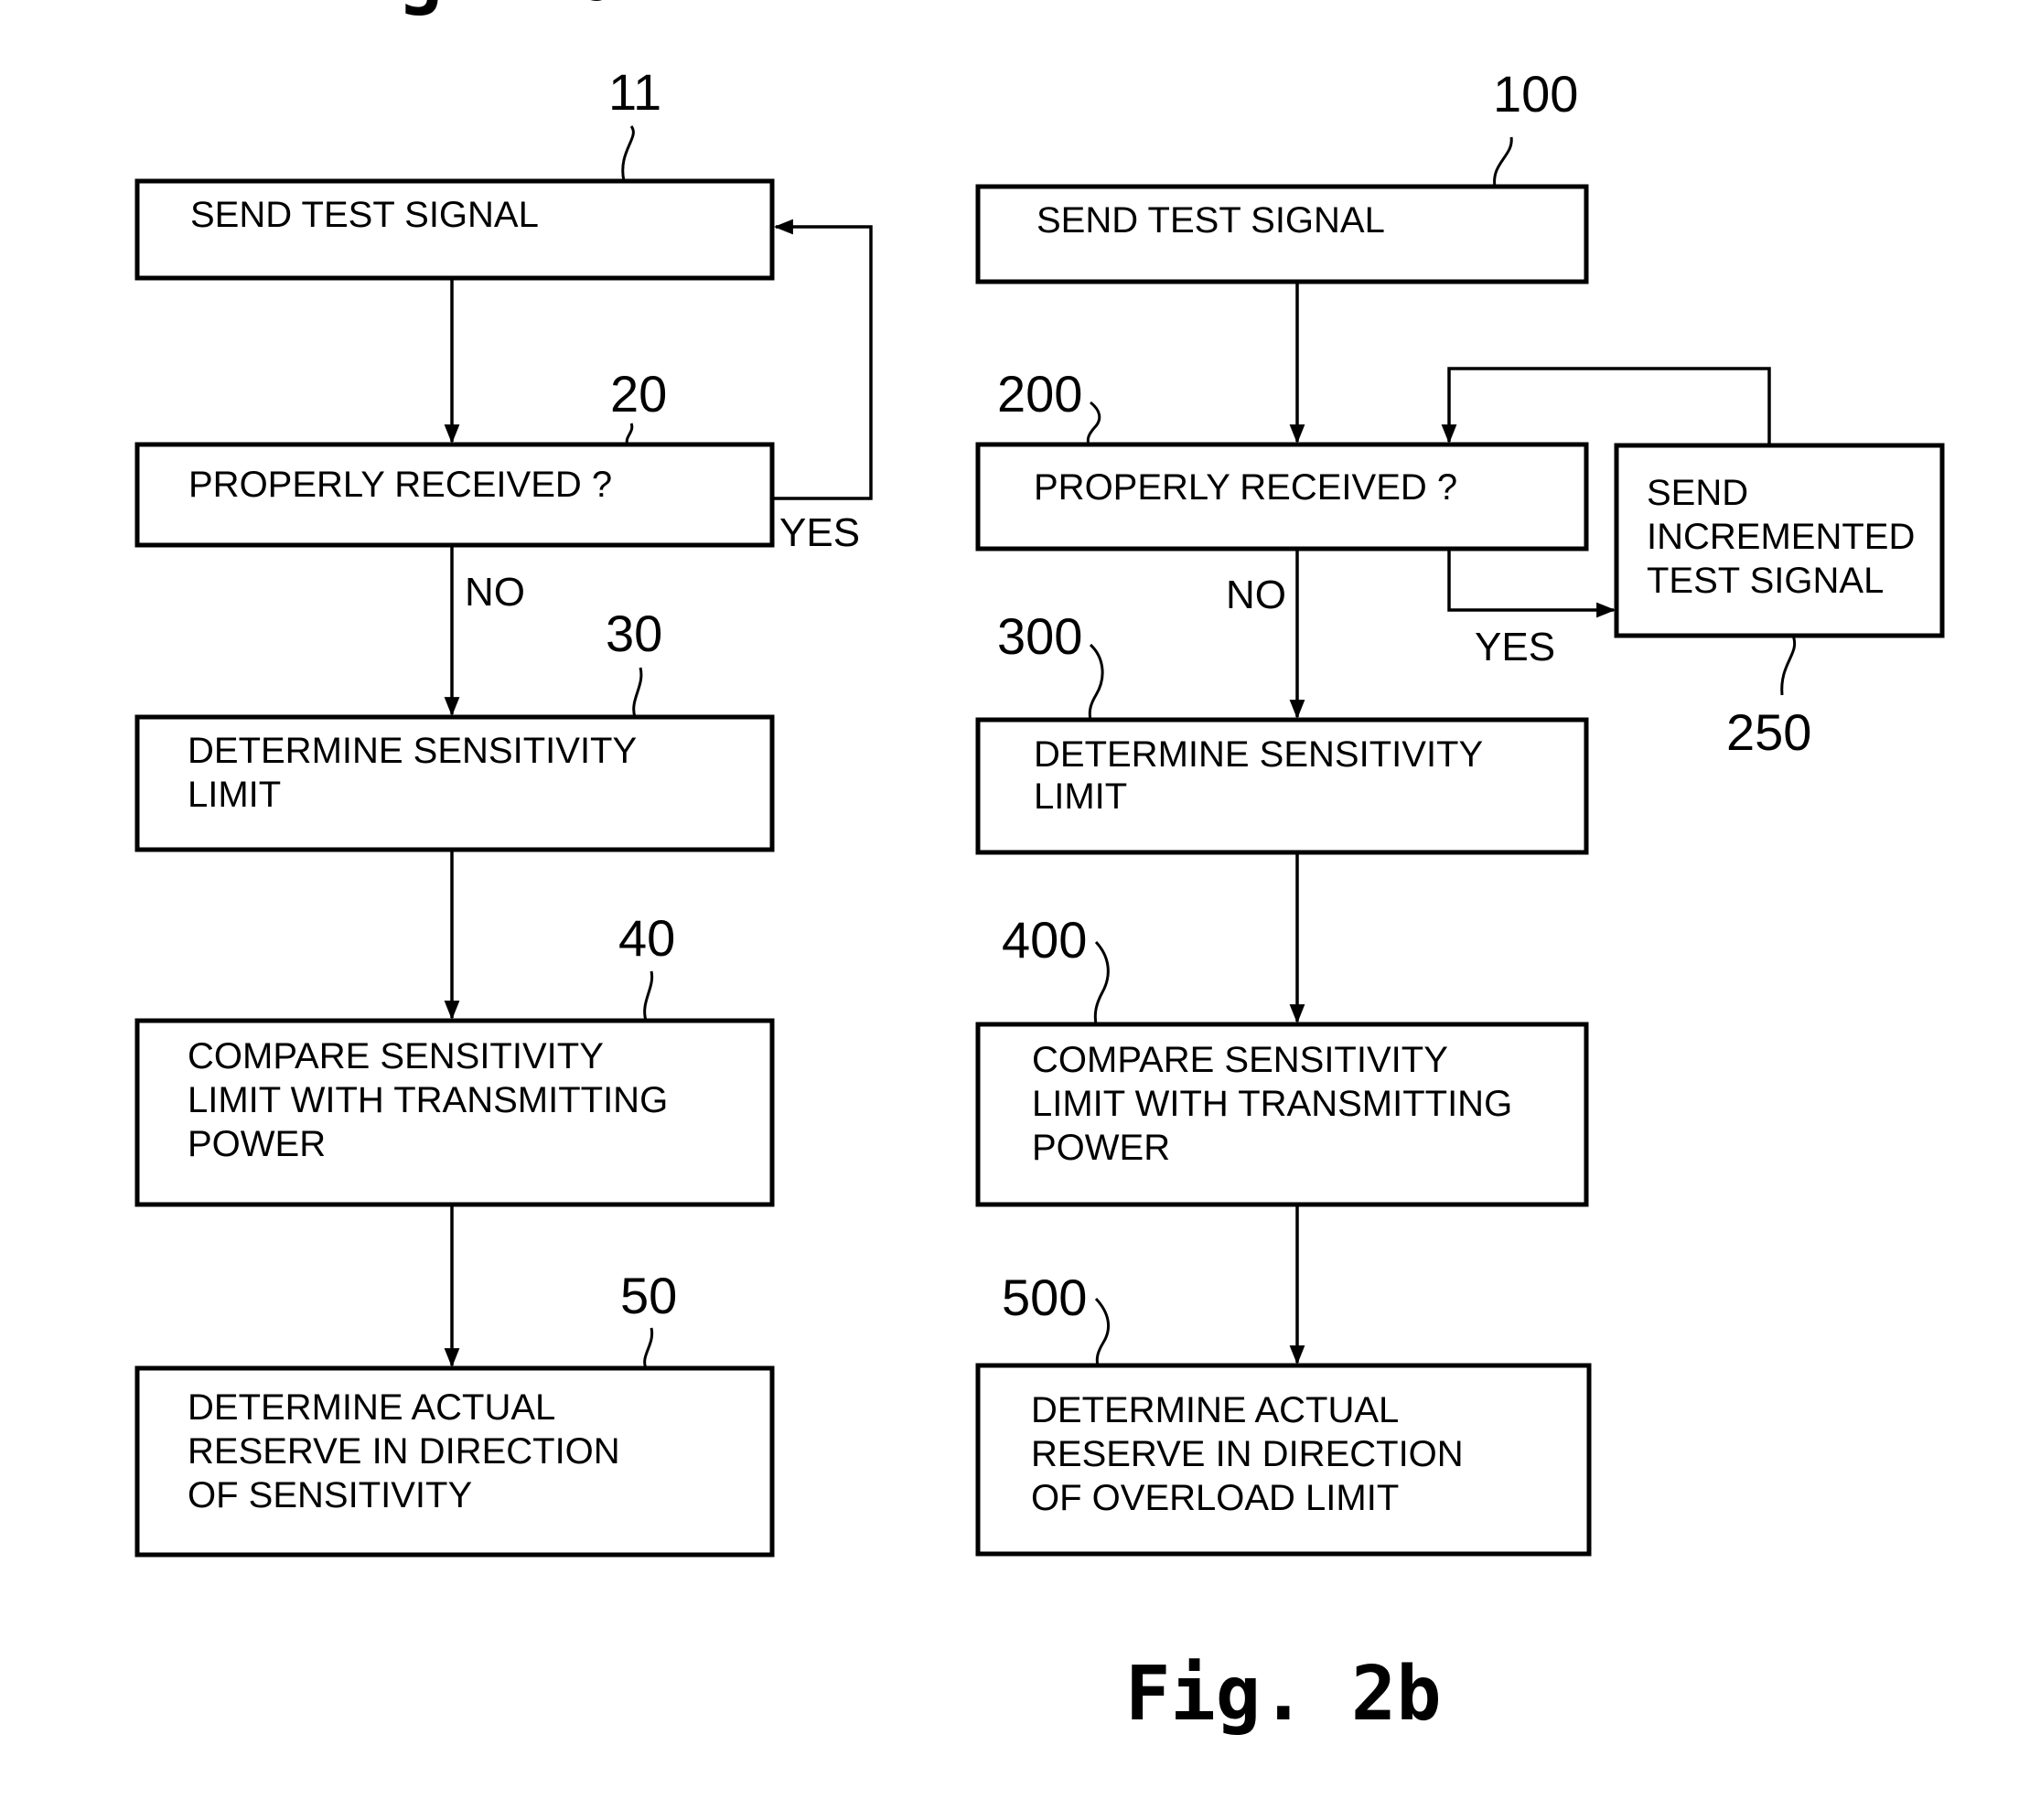 The image size is (2019, 1820). What do you see at coordinates (1039, 394) in the screenshot?
I see `ref-number: 200` at bounding box center [1039, 394].